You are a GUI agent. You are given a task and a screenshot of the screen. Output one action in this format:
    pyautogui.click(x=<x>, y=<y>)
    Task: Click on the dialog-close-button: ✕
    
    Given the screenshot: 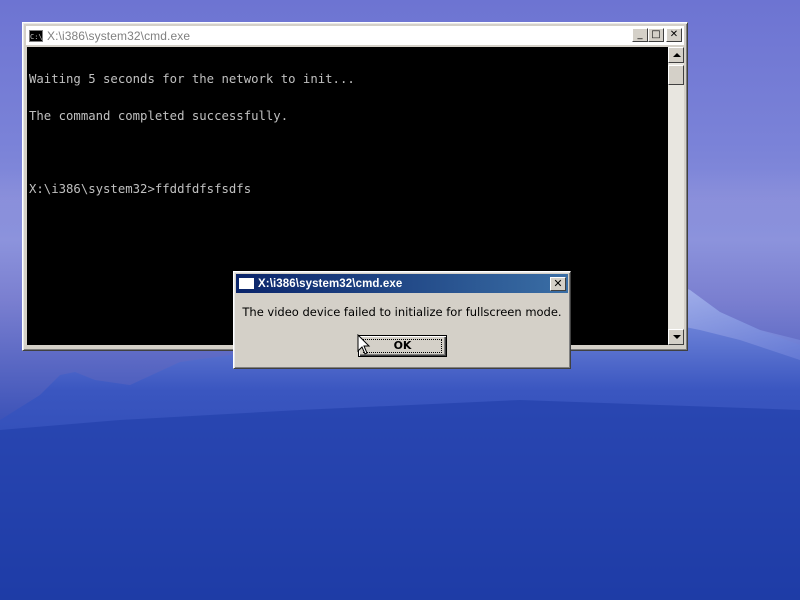 What is the action you would take?
    pyautogui.click(x=558, y=284)
    